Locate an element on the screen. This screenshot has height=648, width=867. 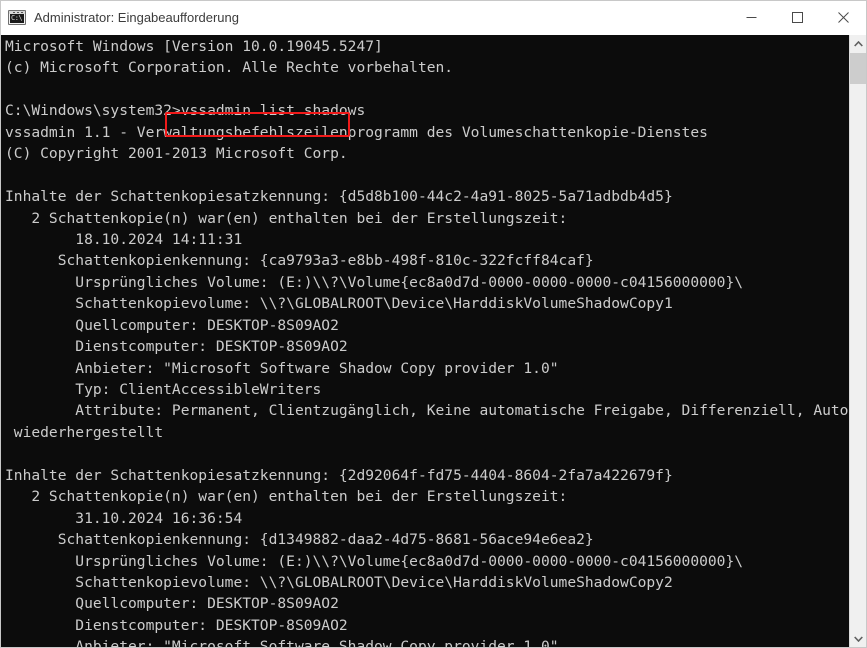
chevron-up-icon is located at coordinates (858, 43).